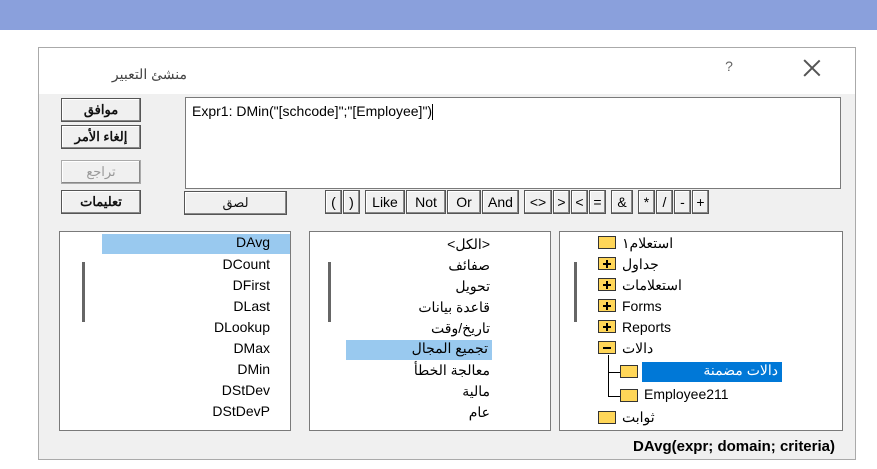 Image resolution: width=877 pixels, height=469 pixels. What do you see at coordinates (241, 411) in the screenshot?
I see `list-item: DStDevP` at bounding box center [241, 411].